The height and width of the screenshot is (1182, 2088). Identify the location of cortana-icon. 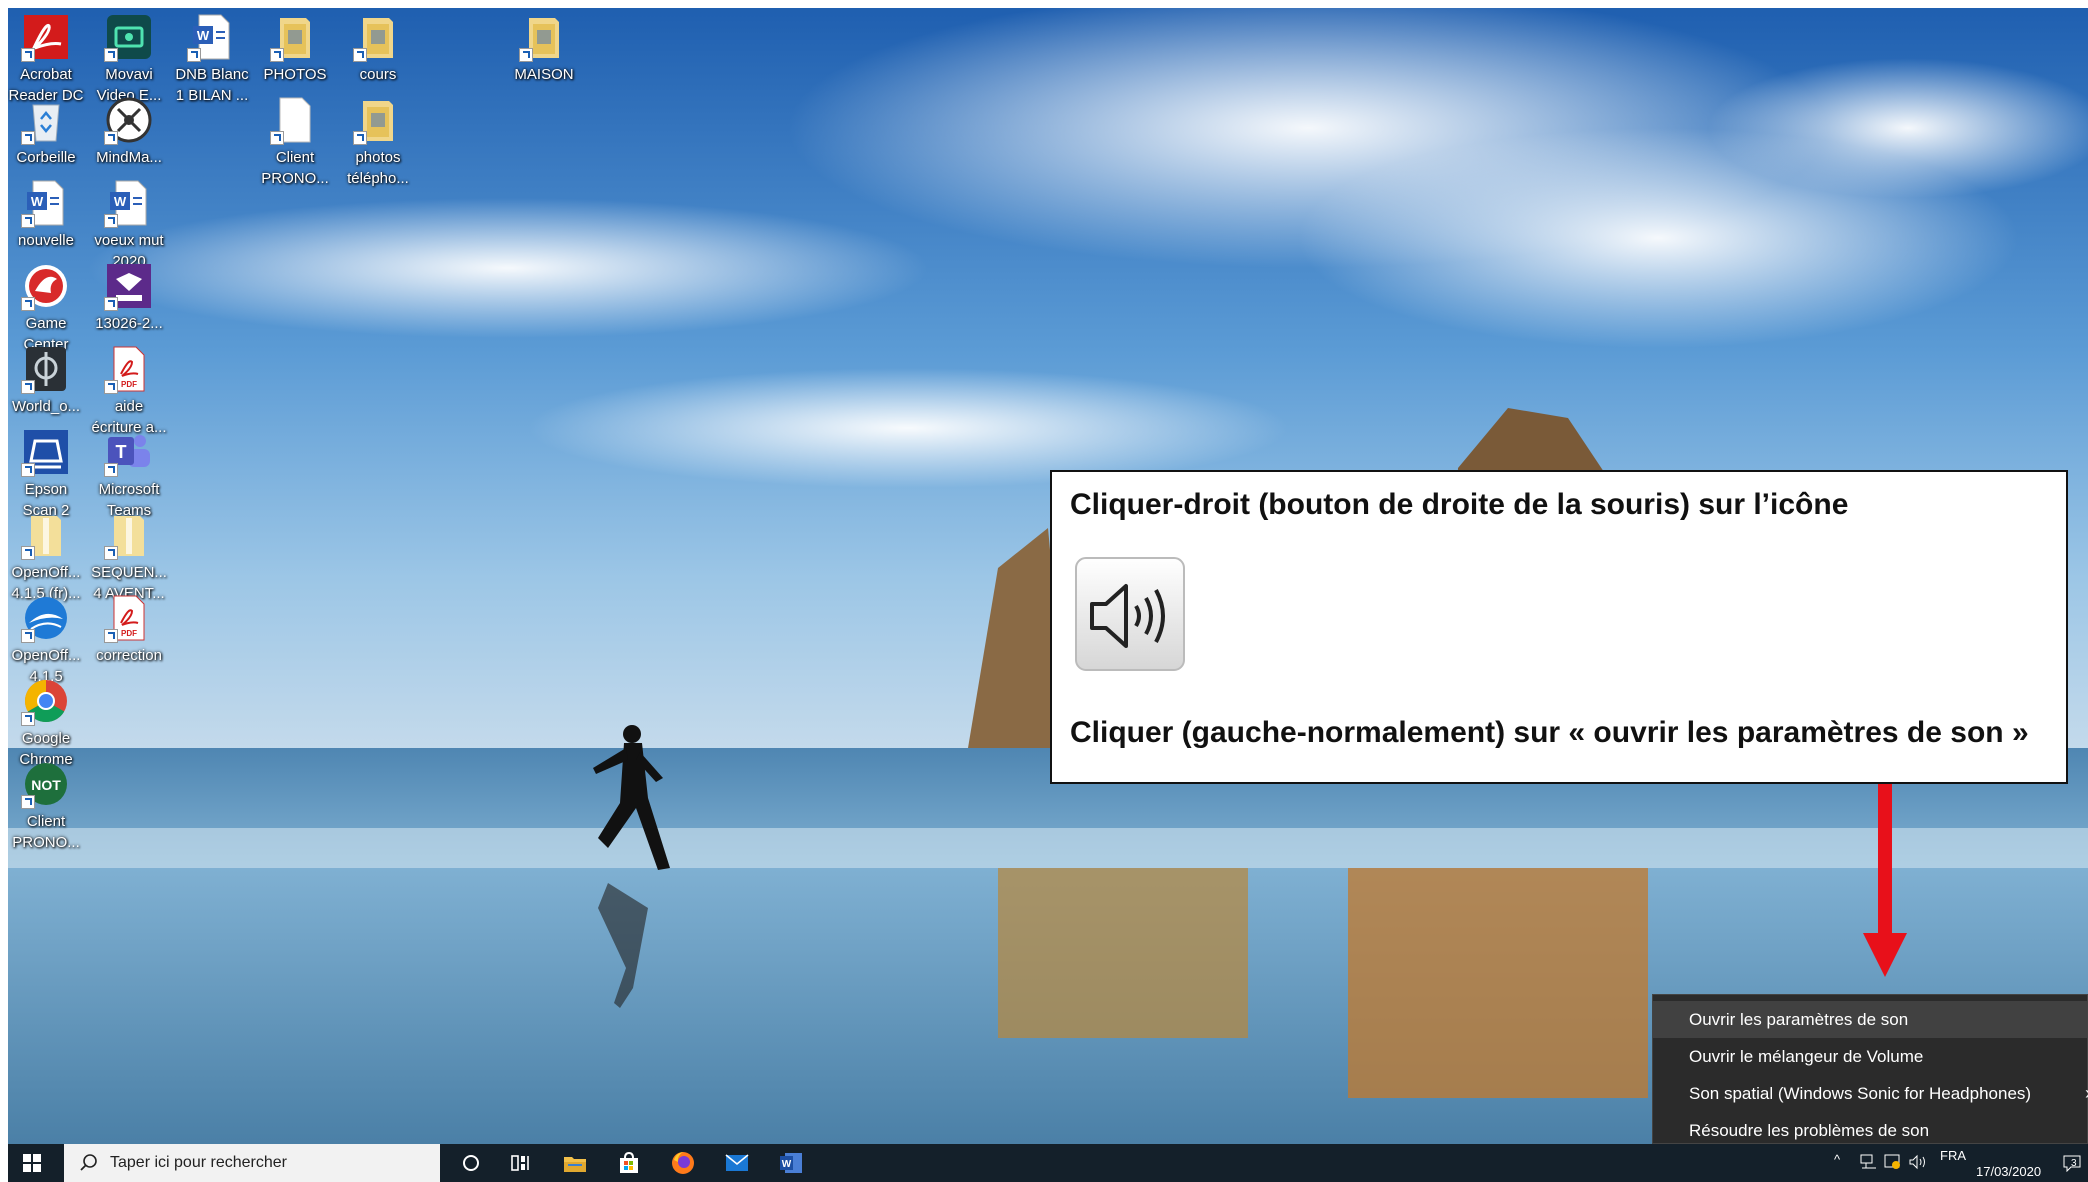
(471, 1163).